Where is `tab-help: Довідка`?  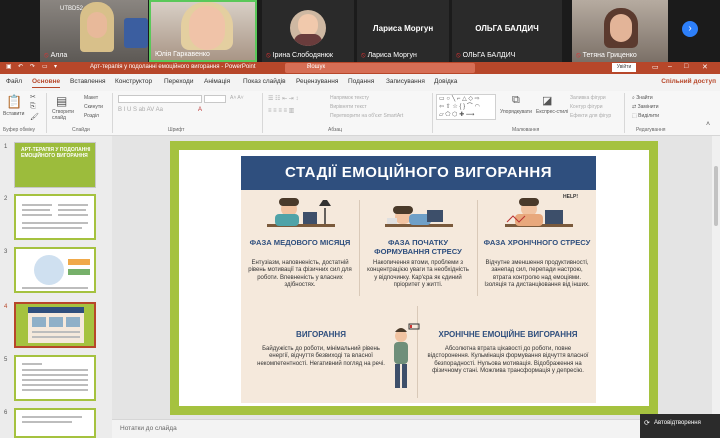 tab-help: Довідка is located at coordinates (445, 81).